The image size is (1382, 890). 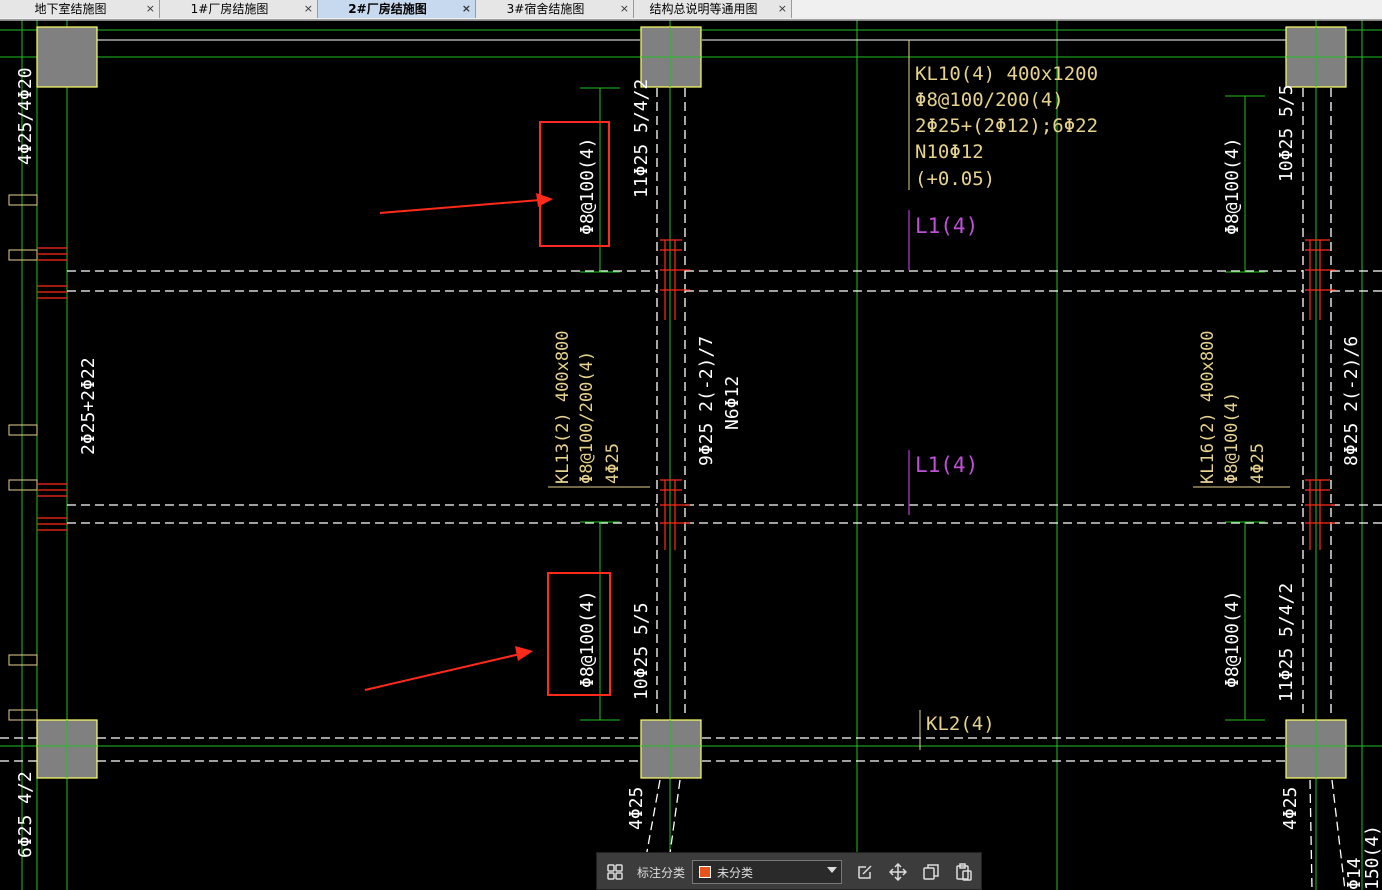 I want to click on kl13-line-1: KL13(2) 400x800, so click(x=563, y=407).